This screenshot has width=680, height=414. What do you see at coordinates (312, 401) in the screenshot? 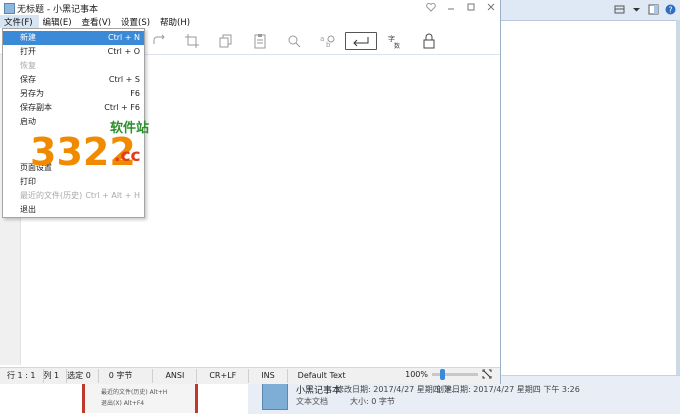
I see `details-file-type: 文本文档` at bounding box center [312, 401].